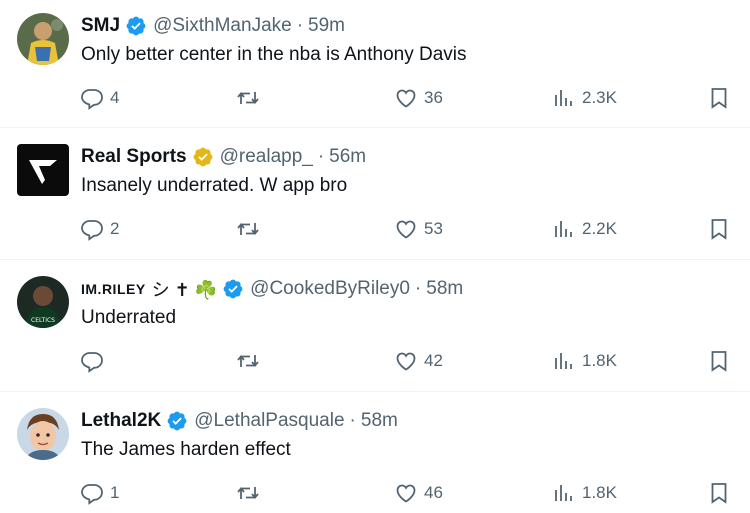  I want to click on views-button: 2.3K, so click(584, 98).